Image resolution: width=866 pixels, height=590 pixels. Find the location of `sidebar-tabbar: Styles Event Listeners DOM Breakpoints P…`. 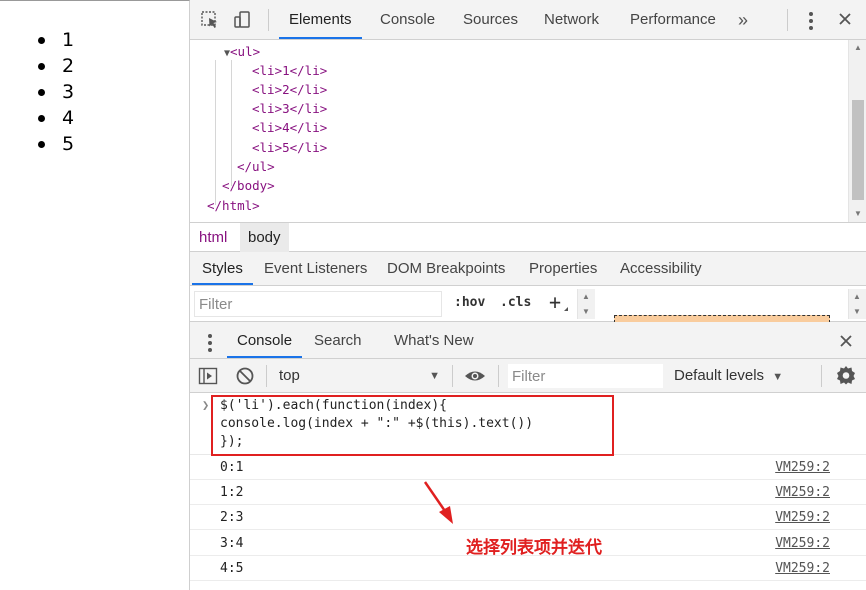

sidebar-tabbar: Styles Event Listeners DOM Breakpoints P… is located at coordinates (528, 269).